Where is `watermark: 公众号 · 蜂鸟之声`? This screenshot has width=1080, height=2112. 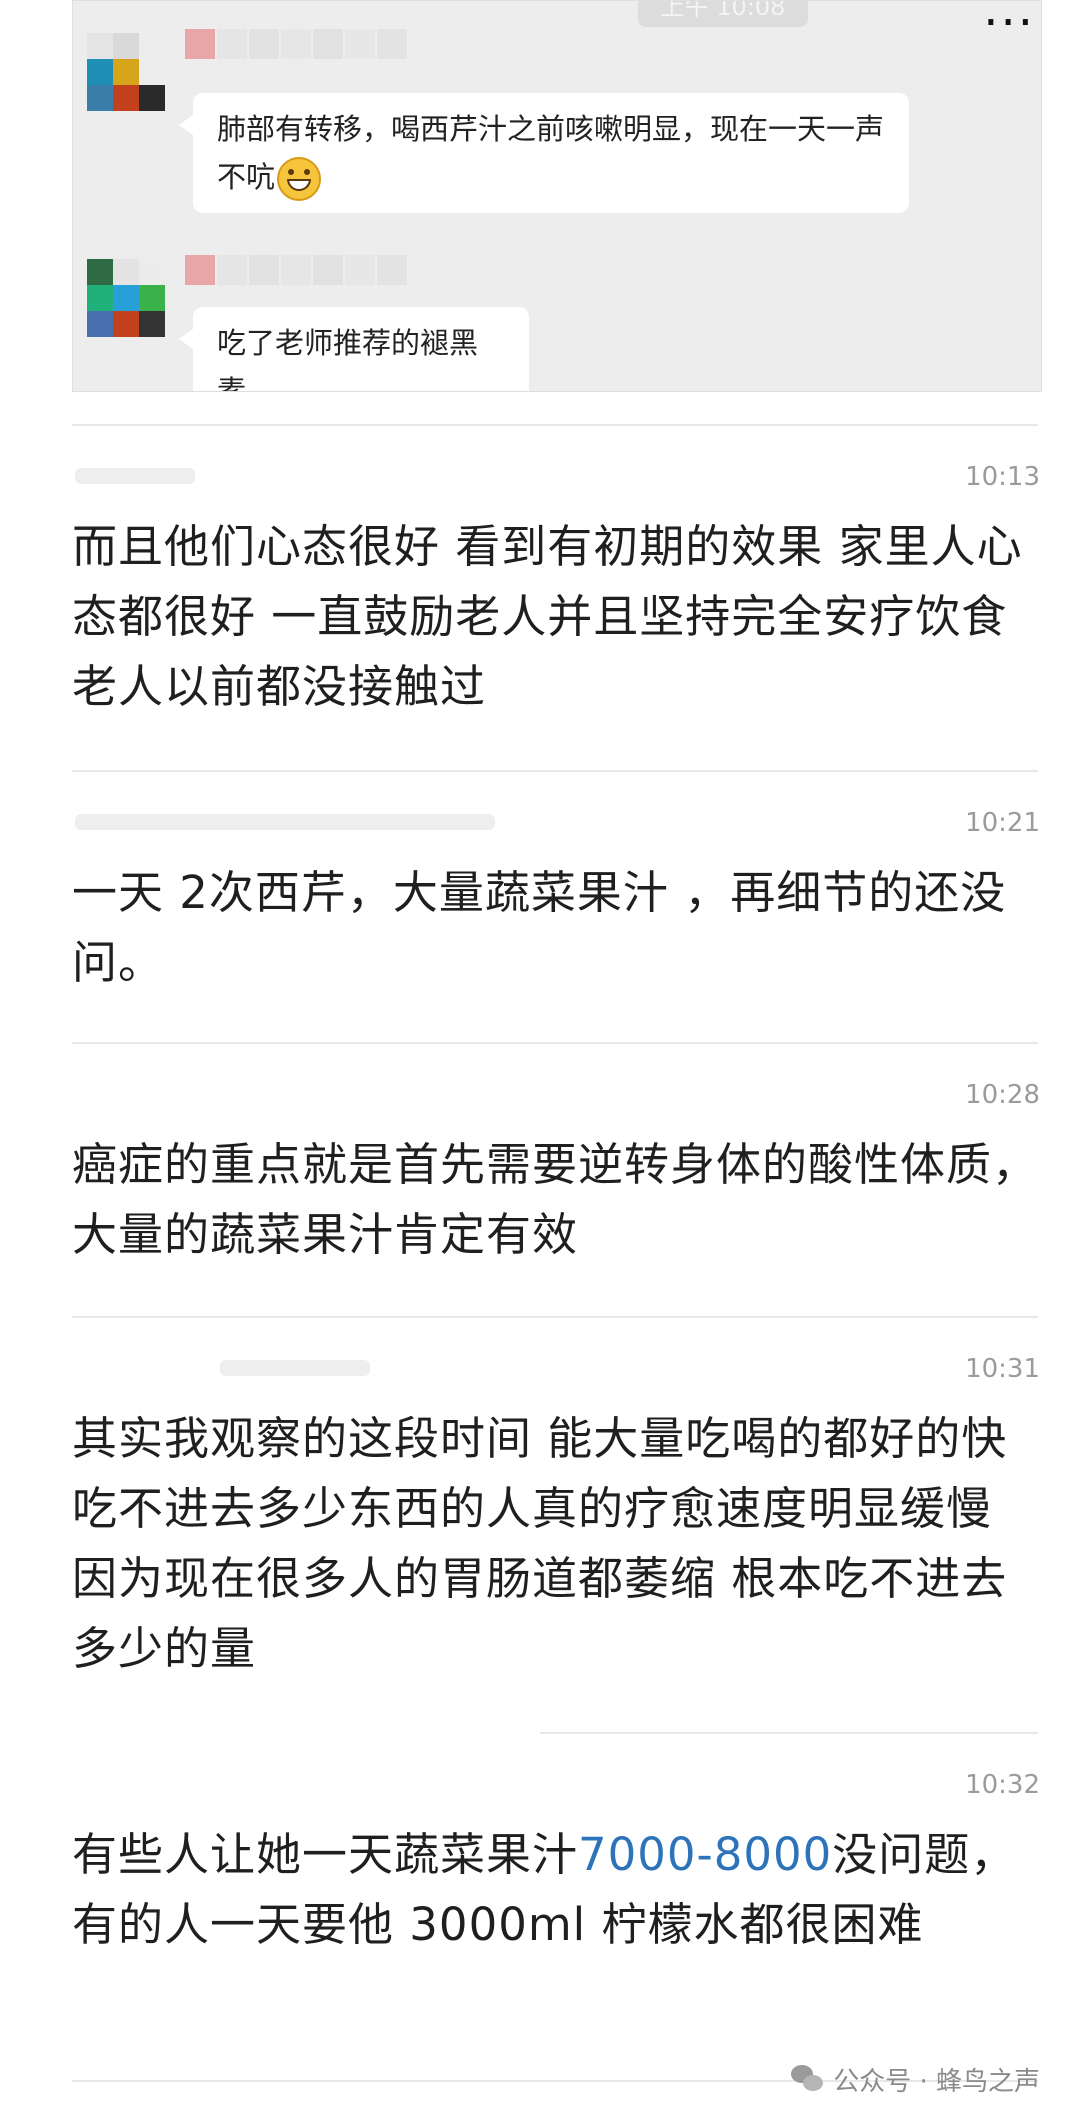
watermark: 公众号 · 蜂鸟之声 is located at coordinates (915, 2079).